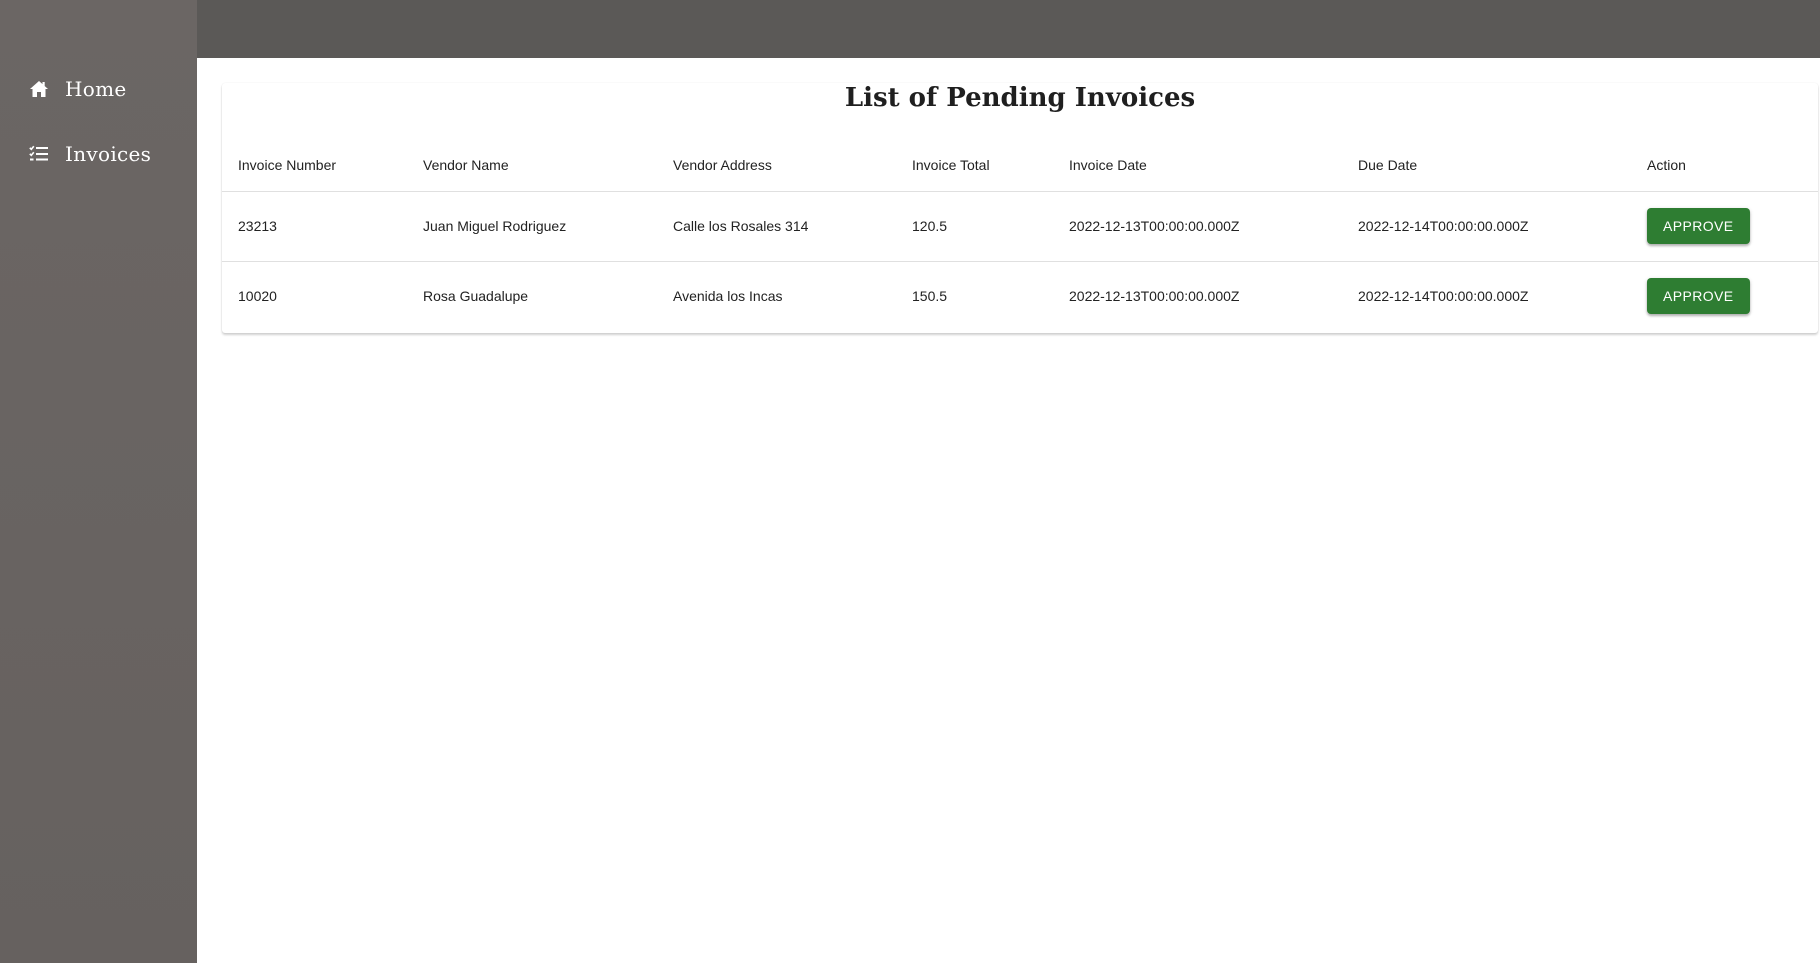 This screenshot has width=1820, height=963. What do you see at coordinates (39, 154) in the screenshot?
I see `checklist-icon` at bounding box center [39, 154].